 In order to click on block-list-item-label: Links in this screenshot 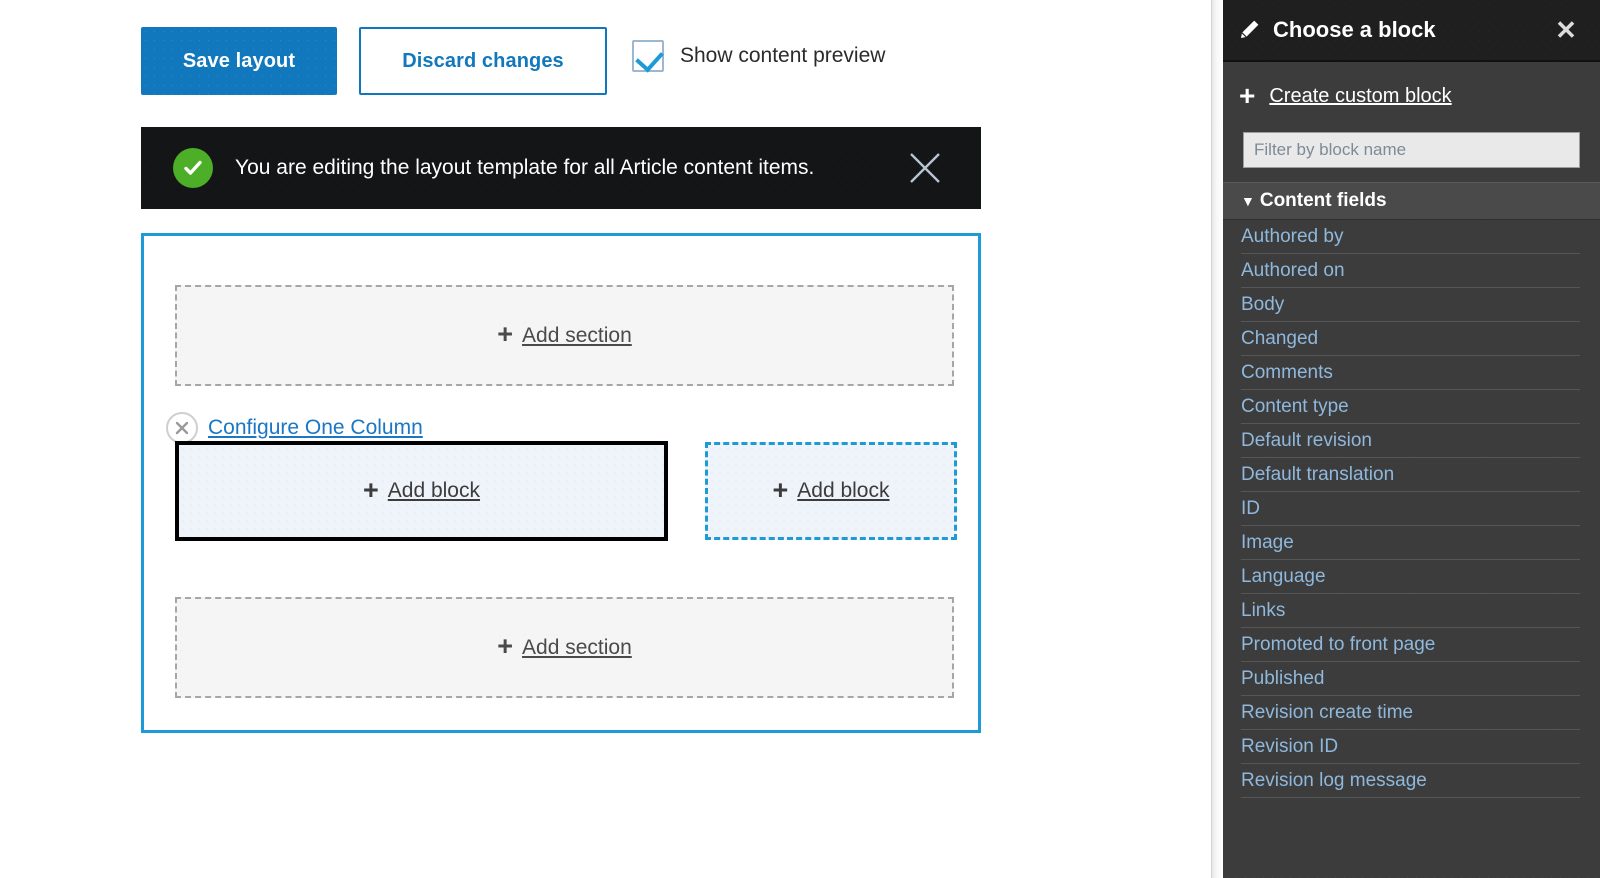, I will do `click(1263, 610)`.